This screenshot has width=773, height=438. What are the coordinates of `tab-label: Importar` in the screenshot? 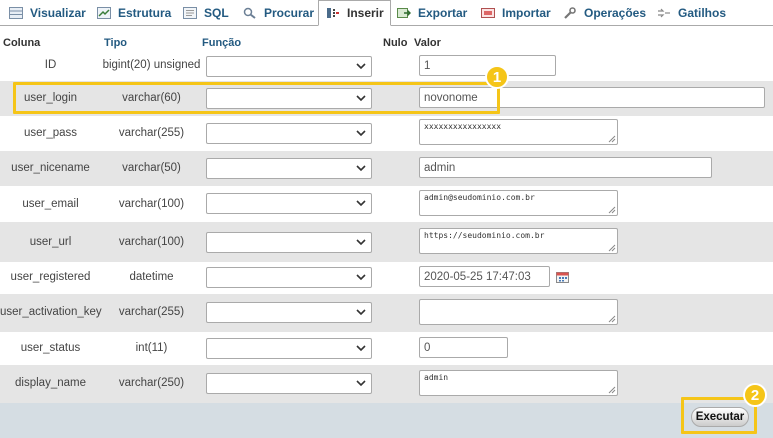 It's located at (526, 12).